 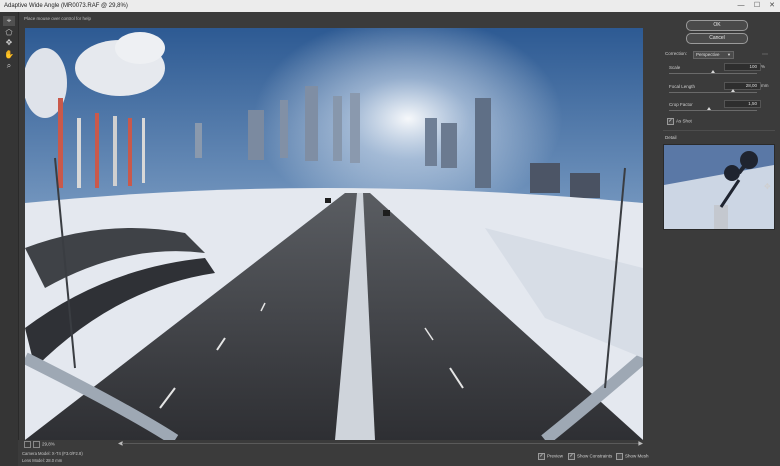 What do you see at coordinates (763, 66) in the screenshot?
I see `scale-unit: %` at bounding box center [763, 66].